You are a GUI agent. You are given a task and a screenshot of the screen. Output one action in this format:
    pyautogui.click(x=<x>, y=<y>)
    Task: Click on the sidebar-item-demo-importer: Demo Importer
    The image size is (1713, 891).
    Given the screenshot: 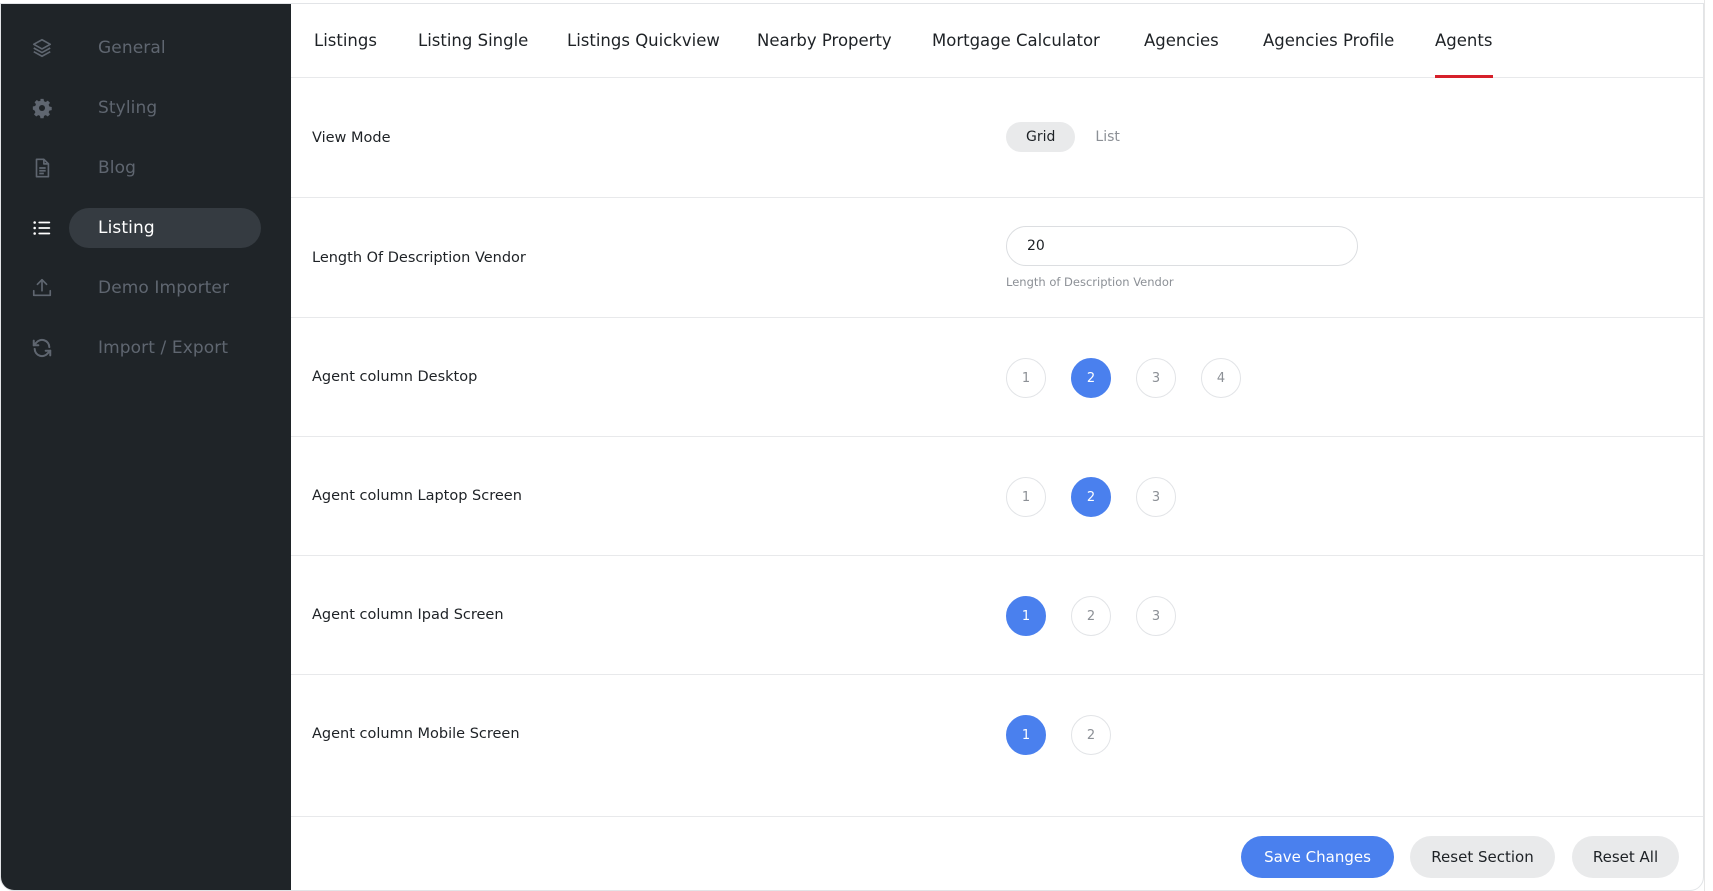 What is the action you would take?
    pyautogui.click(x=146, y=288)
    